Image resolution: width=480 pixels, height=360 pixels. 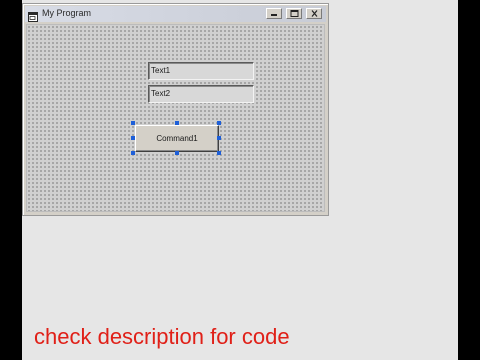 I want to click on text1-textbox: Text1, so click(x=201, y=71).